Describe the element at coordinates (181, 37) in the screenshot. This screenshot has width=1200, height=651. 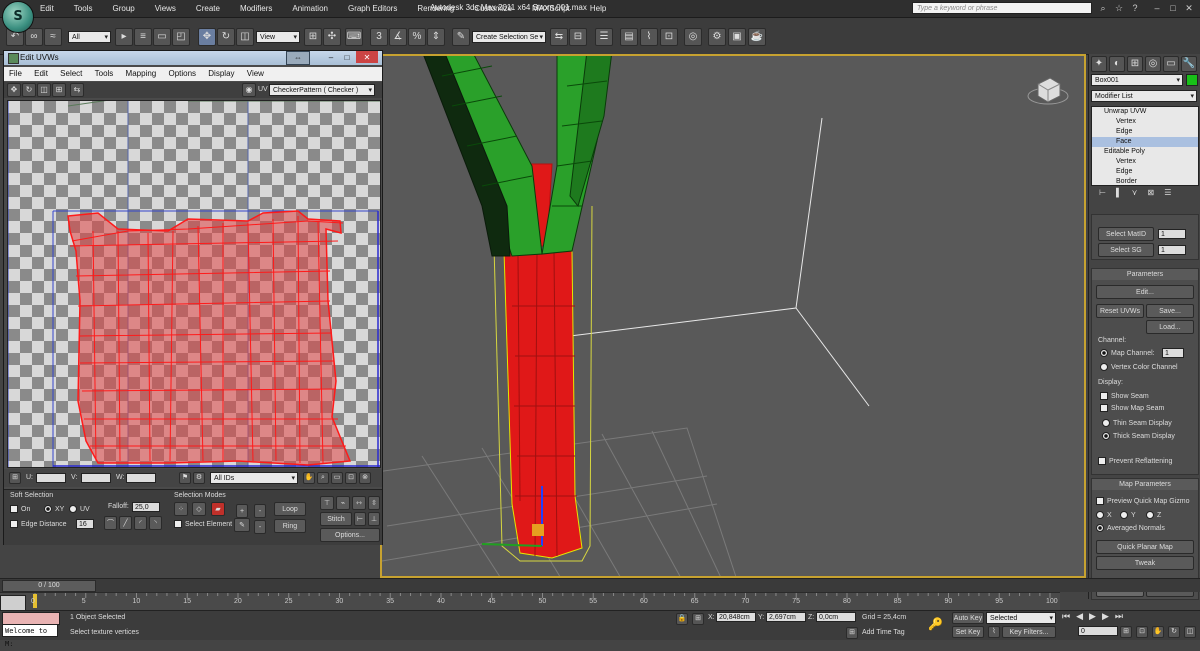
I see `window-crossing-icon: ◰` at that location.